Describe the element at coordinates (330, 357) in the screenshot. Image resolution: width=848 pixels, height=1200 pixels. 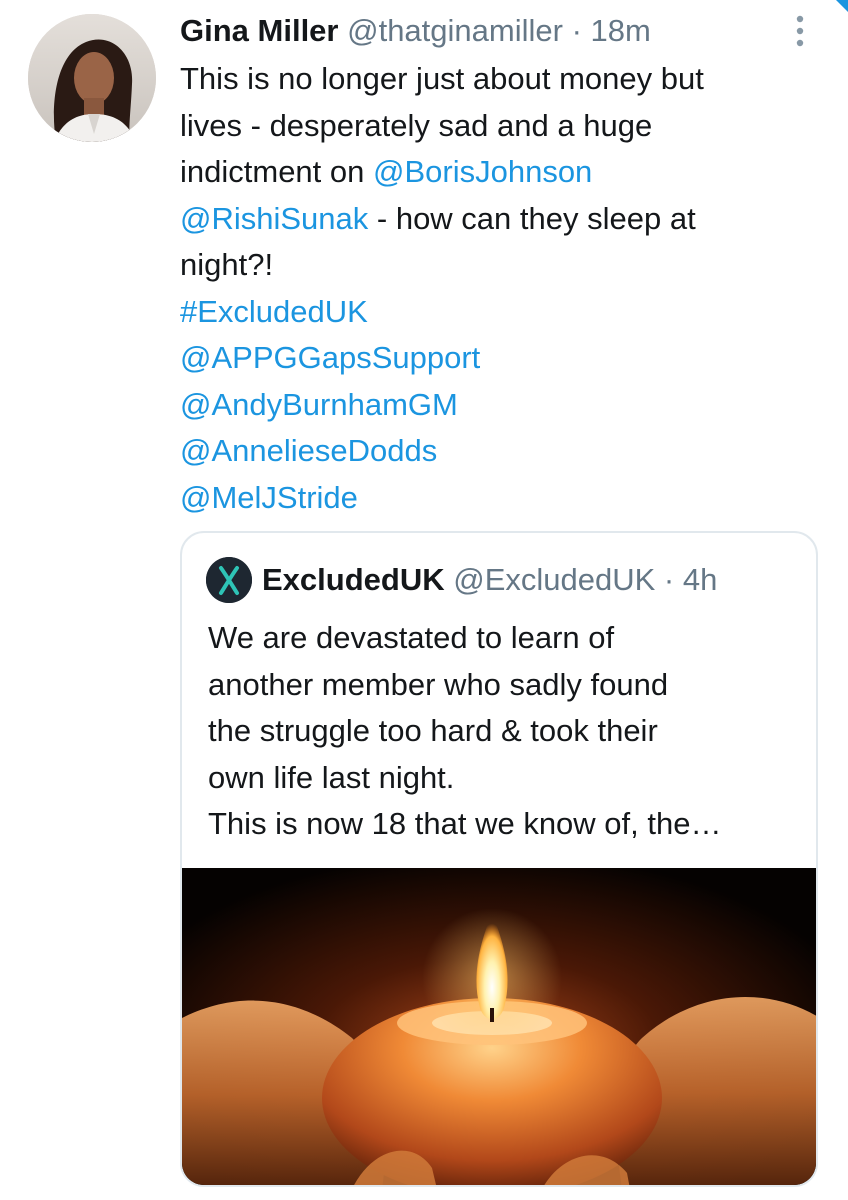
I see `mention-link: @APPGGapsSupport` at that location.